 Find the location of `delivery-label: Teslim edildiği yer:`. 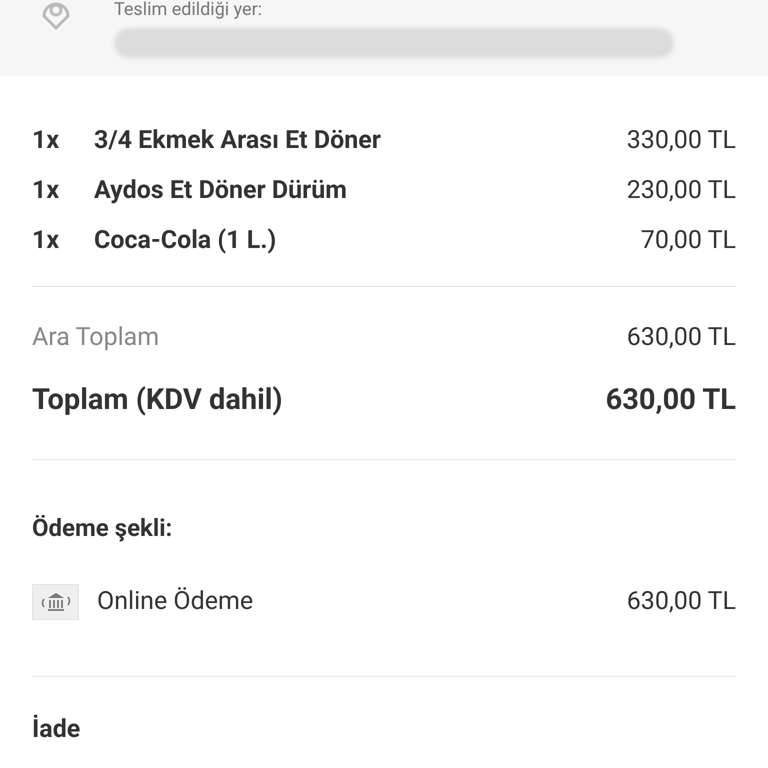

delivery-label: Teslim edildiği yer: is located at coordinates (189, 10).